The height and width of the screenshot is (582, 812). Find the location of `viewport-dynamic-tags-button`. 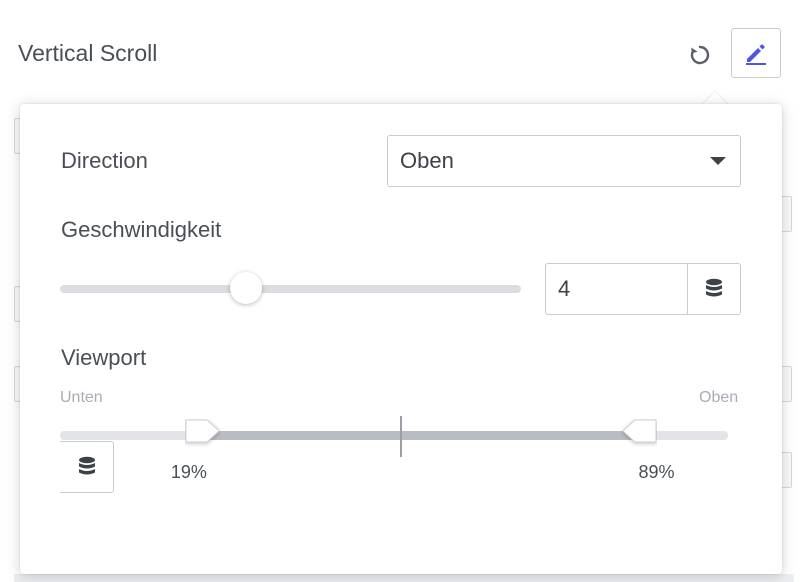

viewport-dynamic-tags-button is located at coordinates (87, 467).